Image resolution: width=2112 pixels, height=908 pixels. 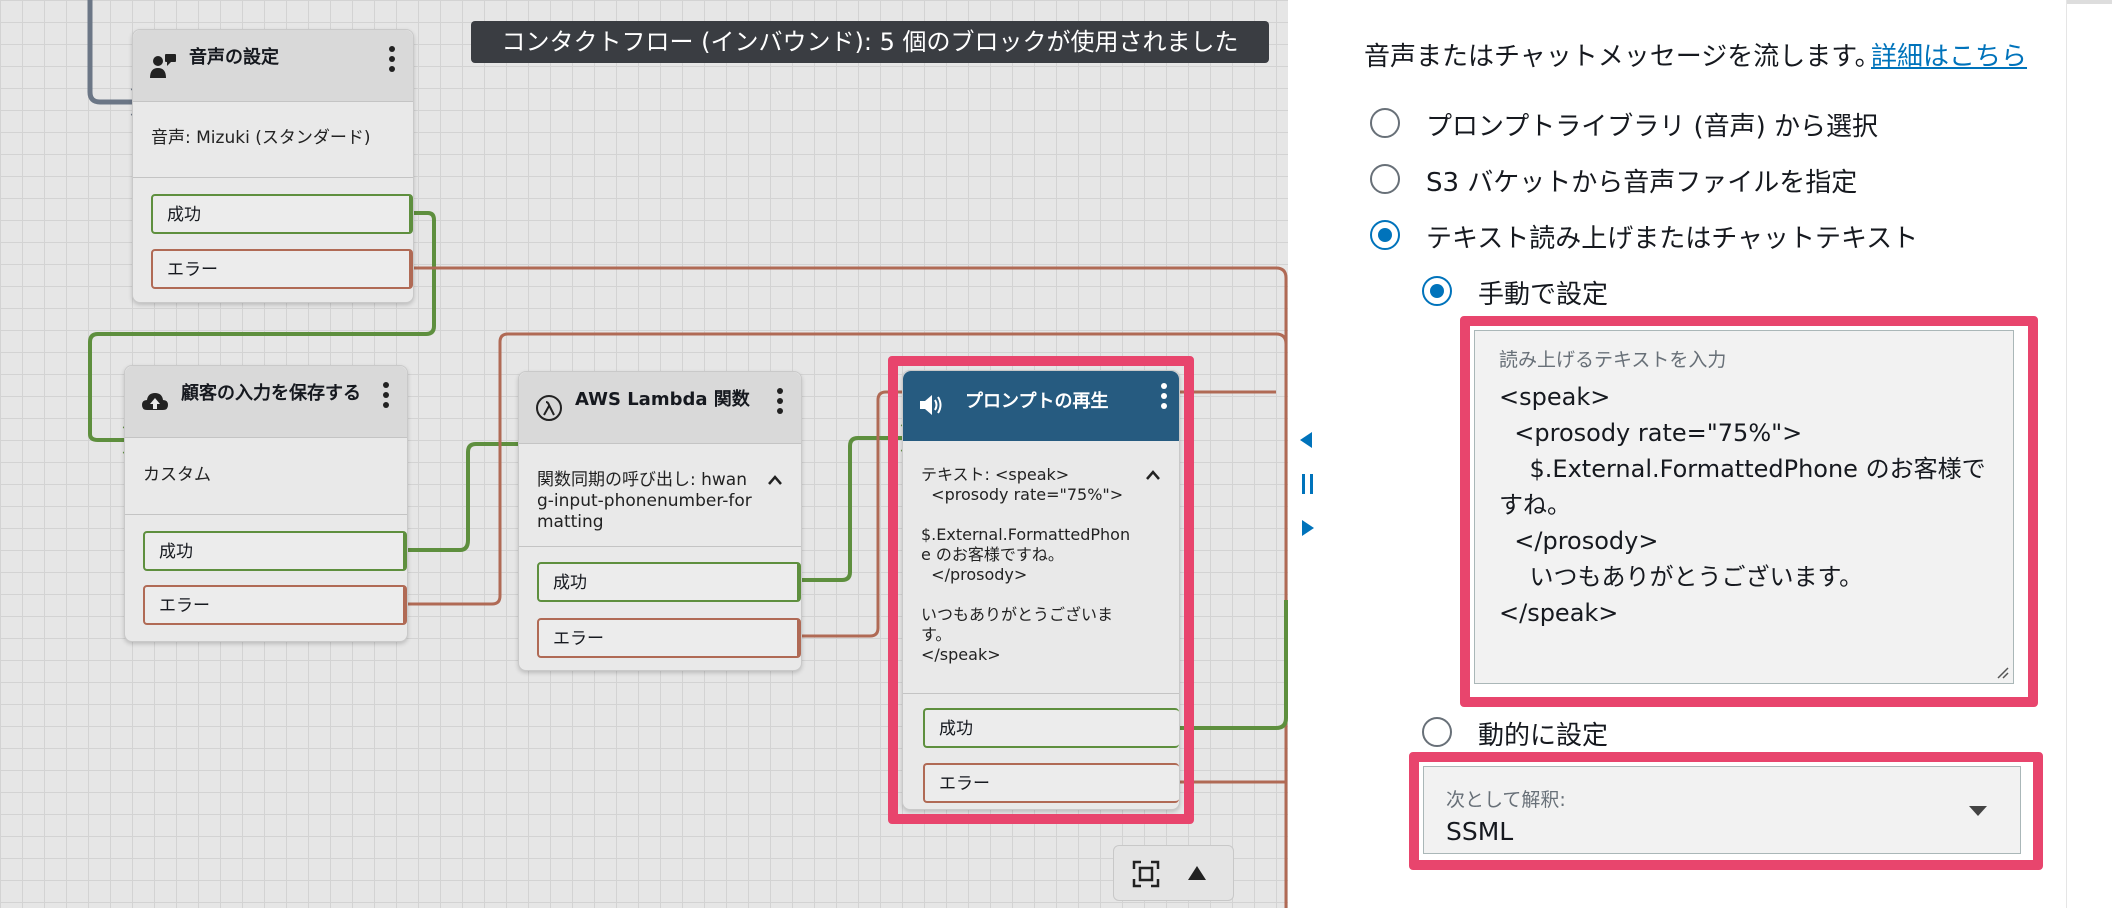 I want to click on radio-manual-label: 手動で設定, so click(x=1543, y=295).